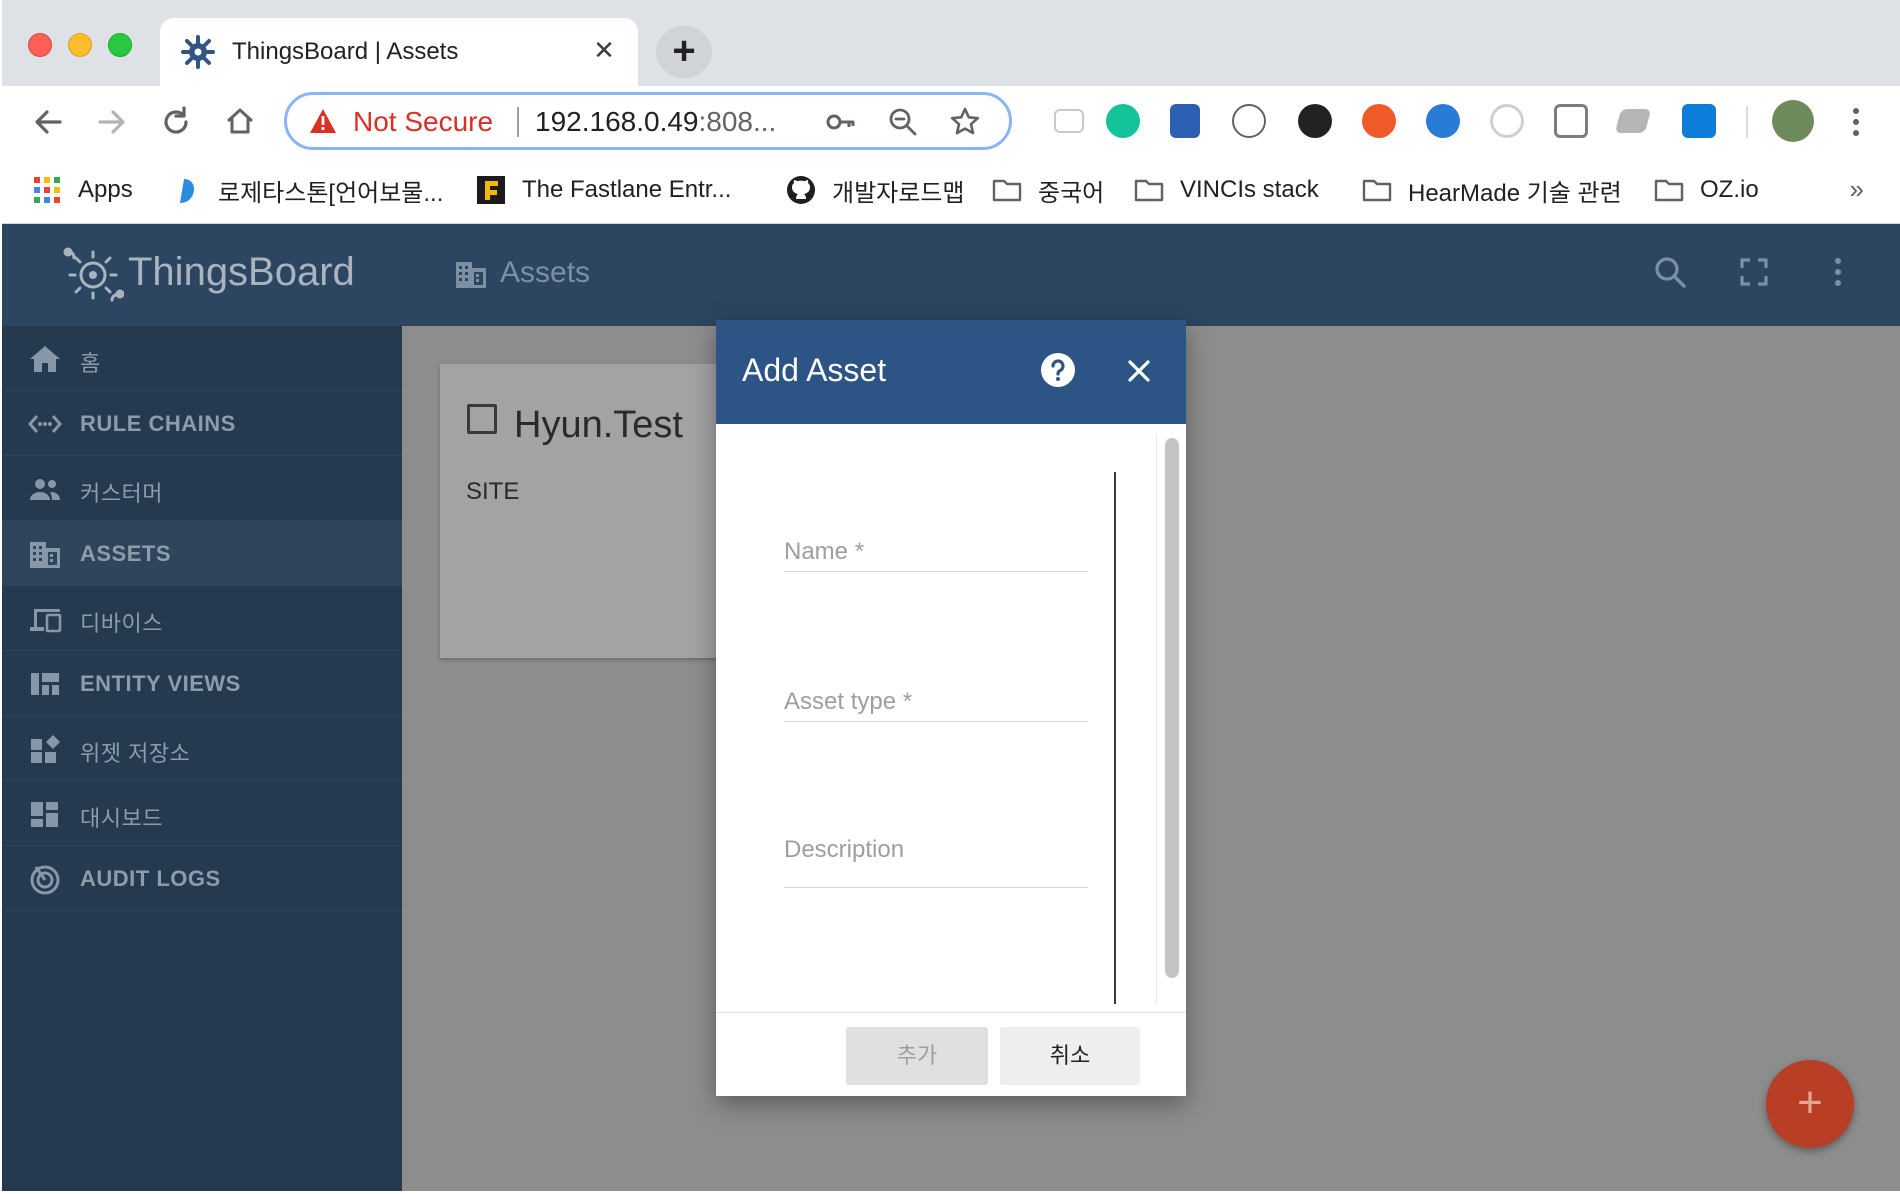 This screenshot has height=1194, width=1900. Describe the element at coordinates (202, 813) in the screenshot. I see `sidebar-item-dashboards: 대시보드` at that location.